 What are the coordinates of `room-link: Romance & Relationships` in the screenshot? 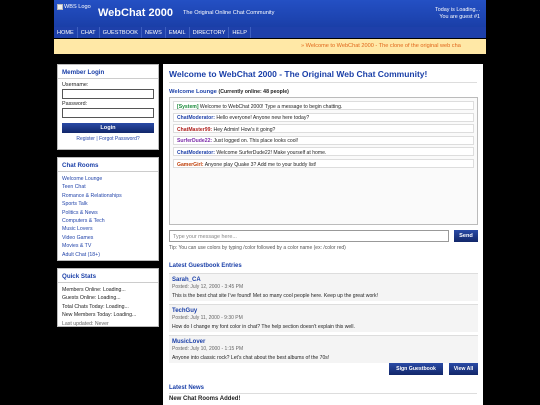 It's located at (108, 196).